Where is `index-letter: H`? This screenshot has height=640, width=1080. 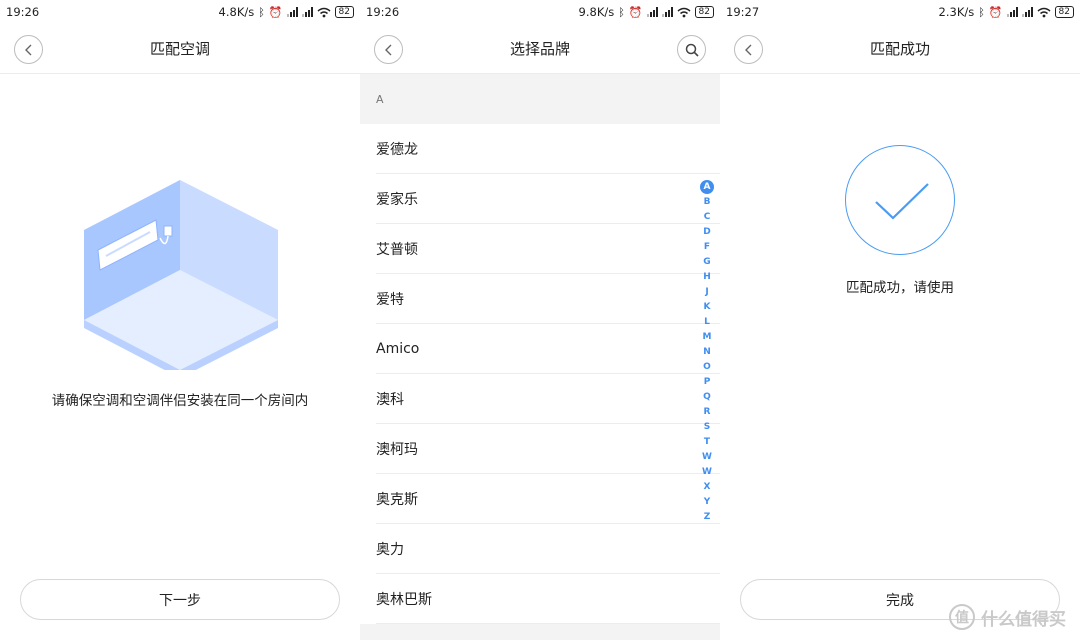 index-letter: H is located at coordinates (707, 277).